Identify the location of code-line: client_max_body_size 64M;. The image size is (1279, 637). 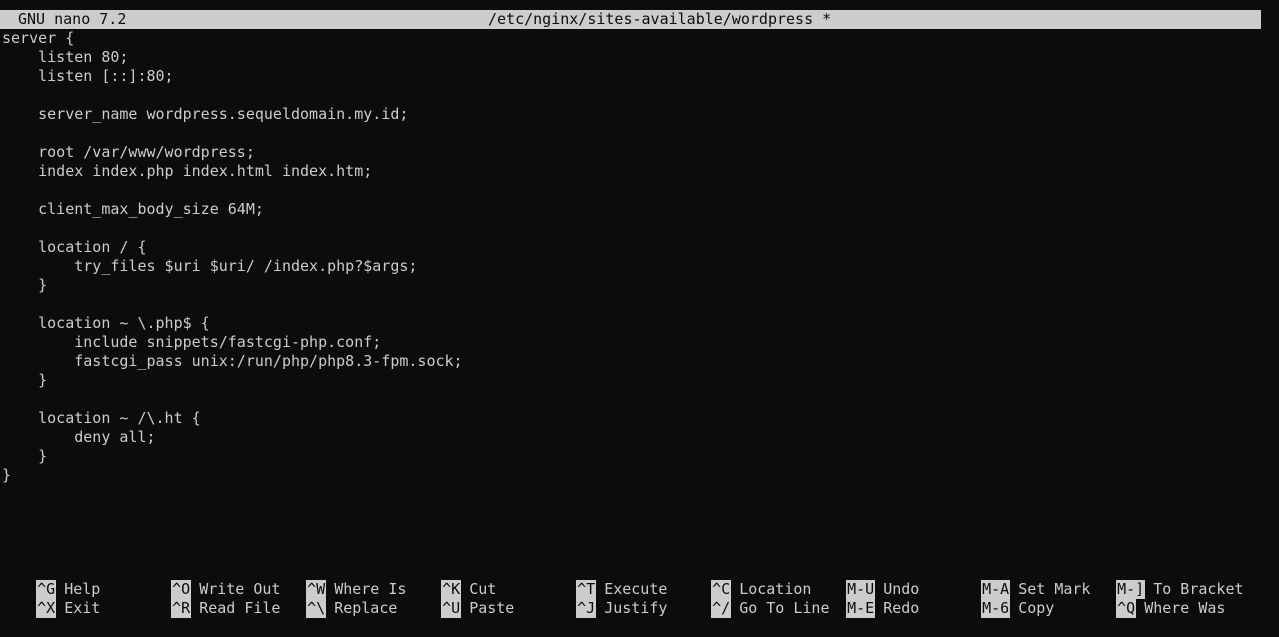
(637, 209).